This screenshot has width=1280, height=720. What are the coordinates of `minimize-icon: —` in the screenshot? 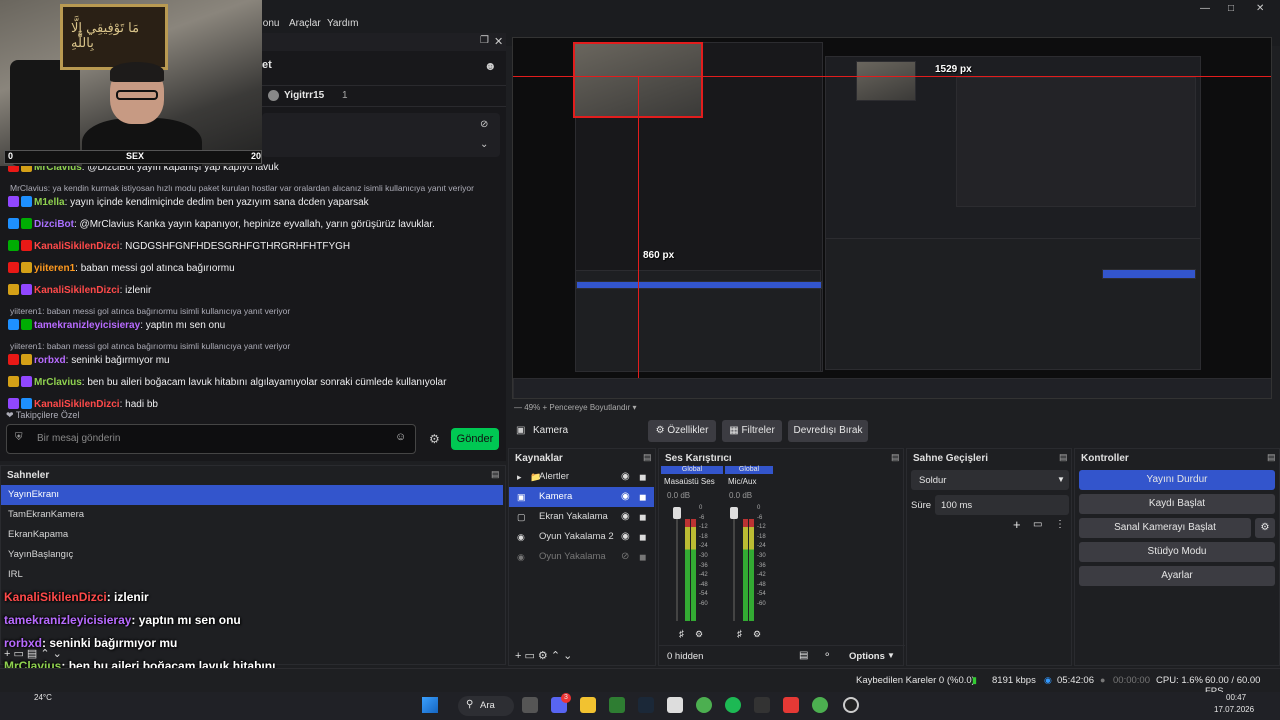 It's located at (1205, 8).